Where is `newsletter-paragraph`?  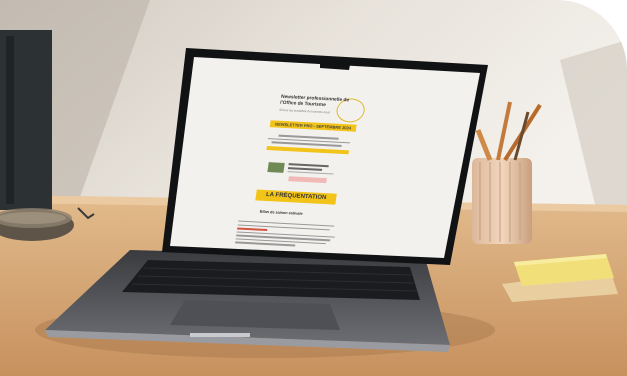
newsletter-paragraph is located at coordinates (287, 235).